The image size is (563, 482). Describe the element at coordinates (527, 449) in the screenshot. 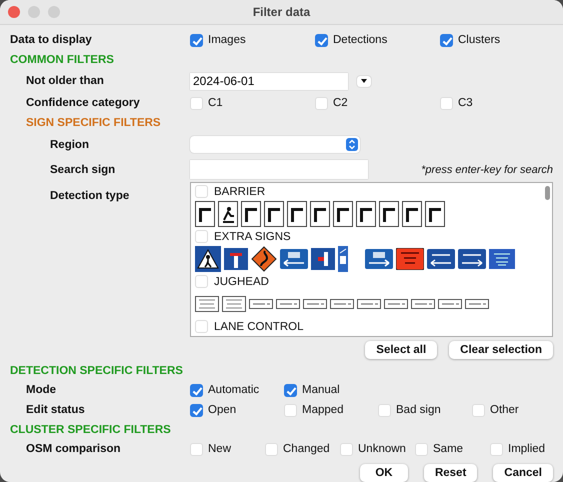

I see `checkbox-label: Implied` at that location.